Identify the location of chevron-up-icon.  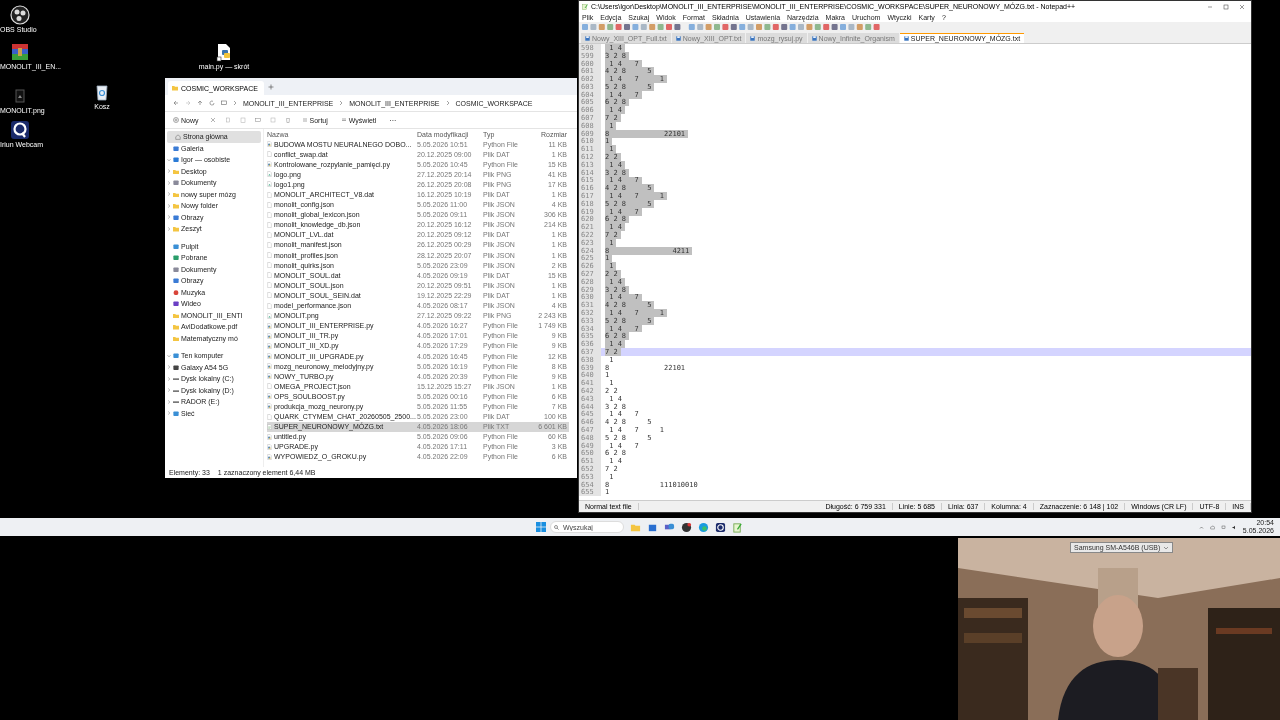
(1201, 527).